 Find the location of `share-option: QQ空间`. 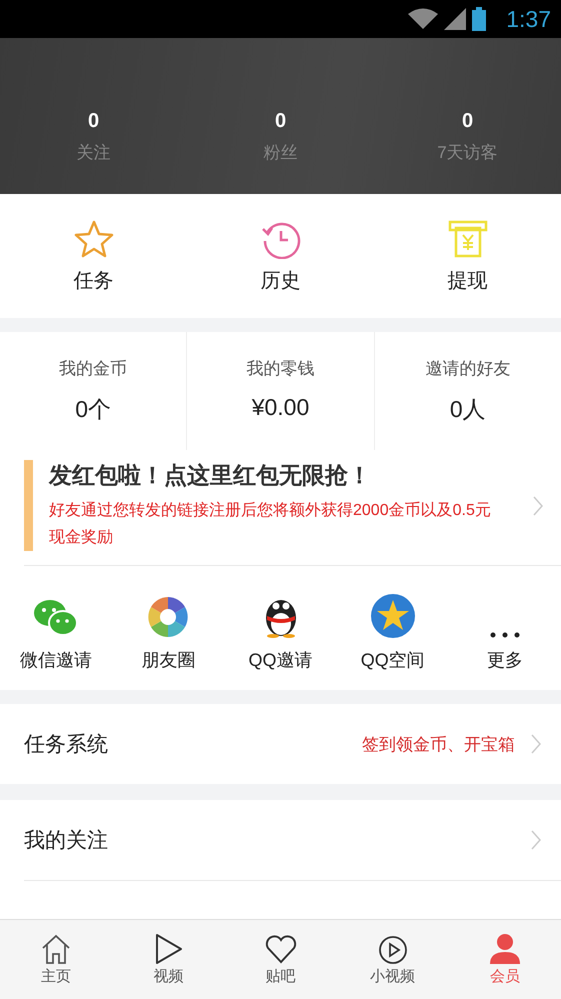

share-option: QQ空间 is located at coordinates (392, 628).